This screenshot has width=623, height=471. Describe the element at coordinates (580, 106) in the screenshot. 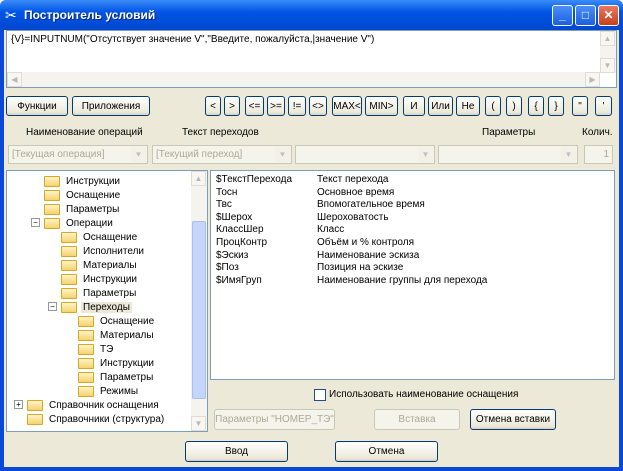

I see `operator-button: "` at that location.